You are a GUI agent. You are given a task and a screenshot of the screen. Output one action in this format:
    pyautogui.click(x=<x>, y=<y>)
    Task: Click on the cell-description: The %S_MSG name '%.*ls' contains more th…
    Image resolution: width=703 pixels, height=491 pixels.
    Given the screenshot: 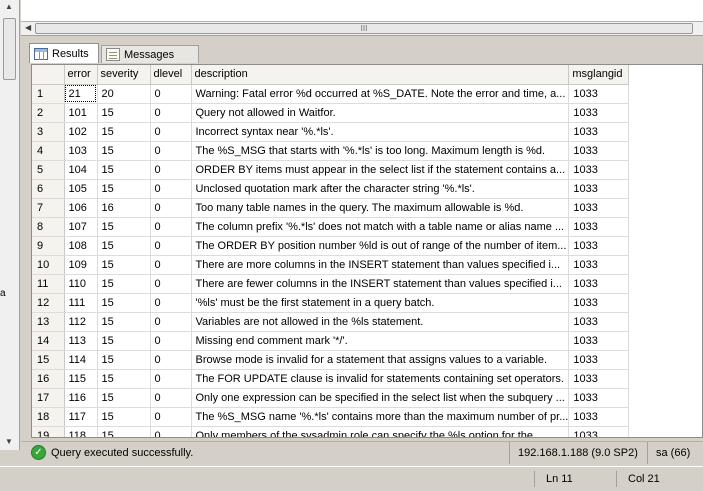 What is the action you would take?
    pyautogui.click(x=380, y=417)
    